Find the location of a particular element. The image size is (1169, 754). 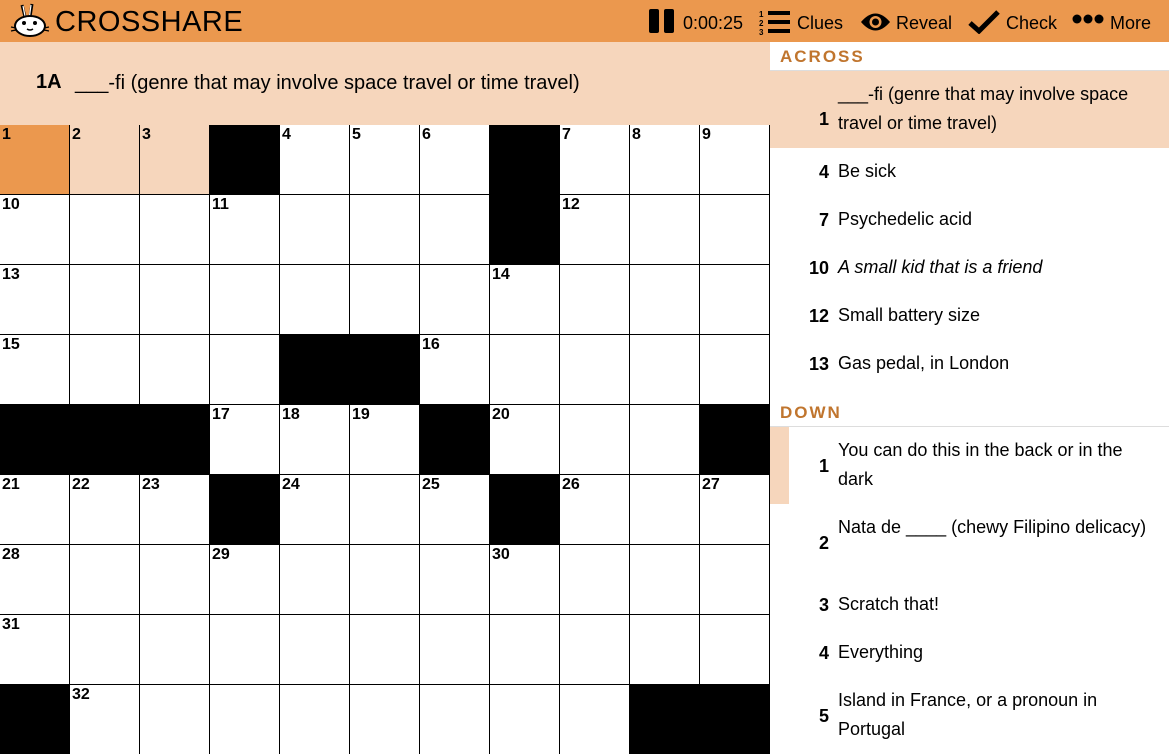

grid-cell: 9 is located at coordinates (735, 160).